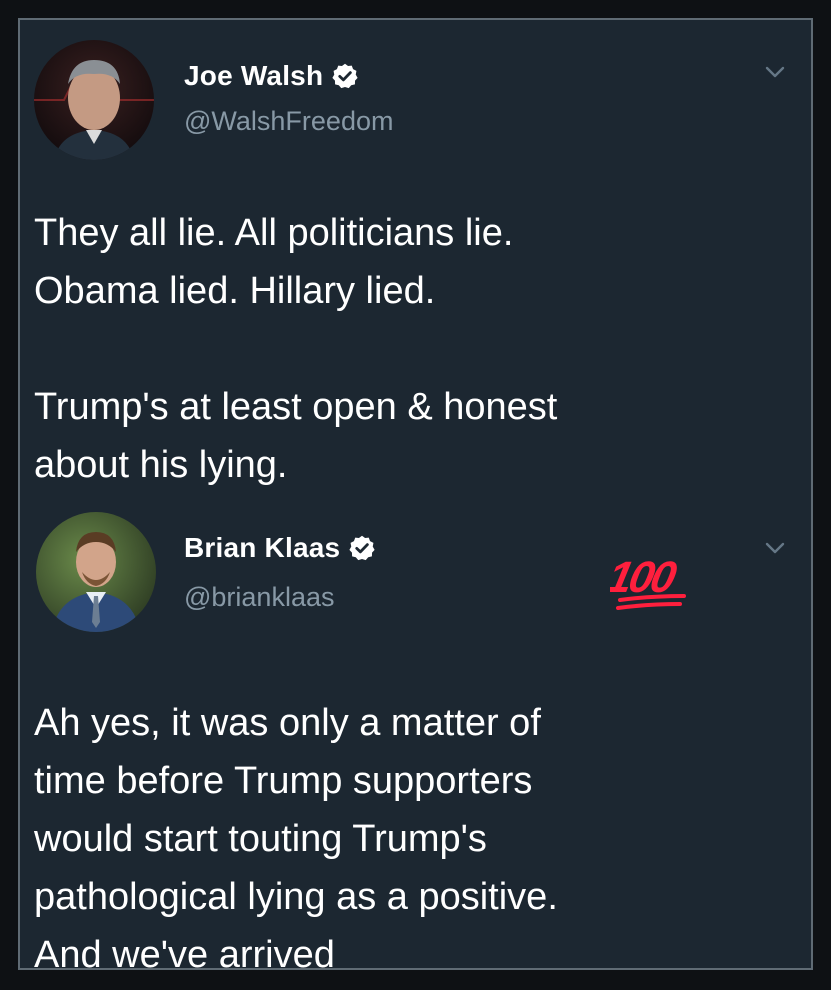 Image resolution: width=831 pixels, height=990 pixels. Describe the element at coordinates (288, 121) in the screenshot. I see `handle: @WalshFreedom` at that location.